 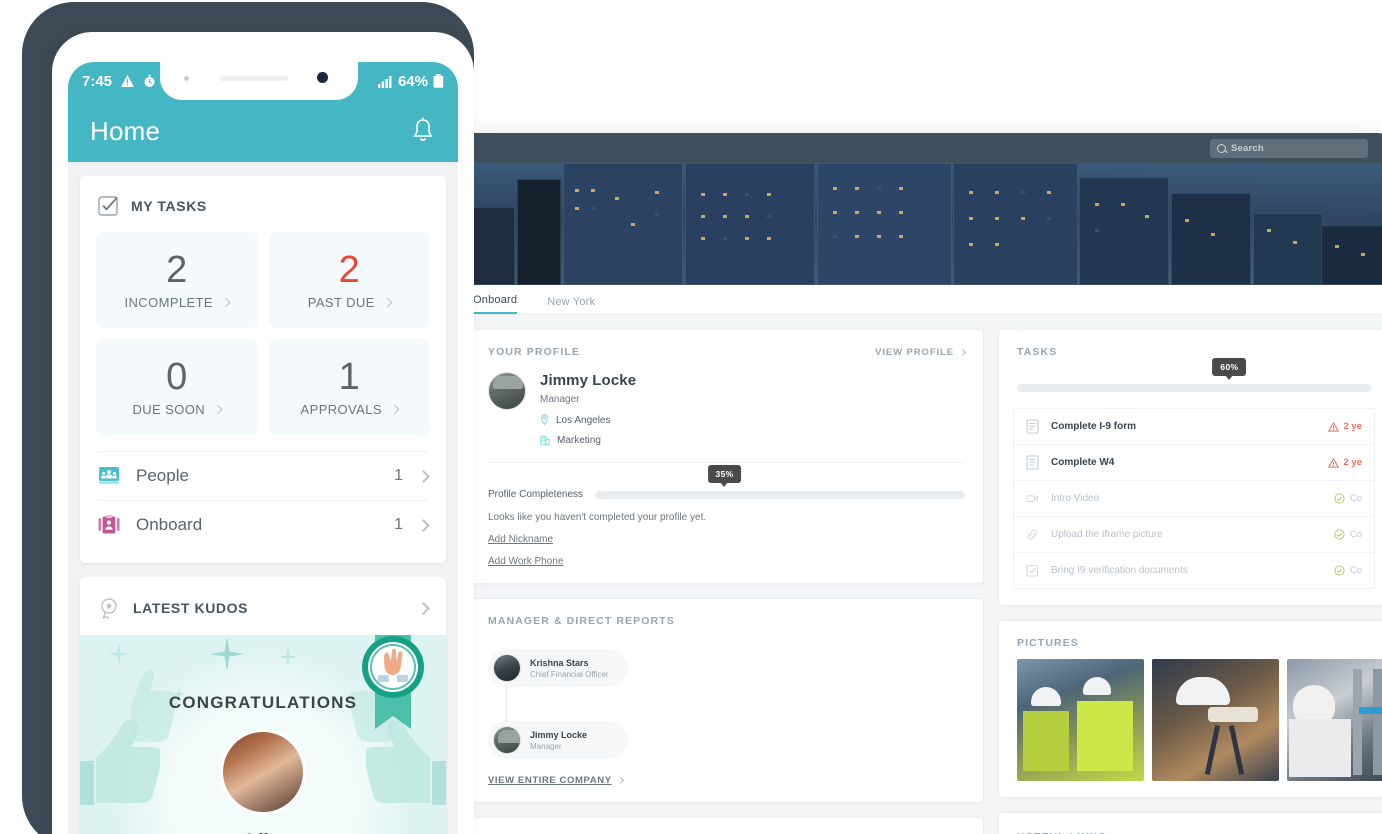 I want to click on page-title: Home, so click(x=125, y=130).